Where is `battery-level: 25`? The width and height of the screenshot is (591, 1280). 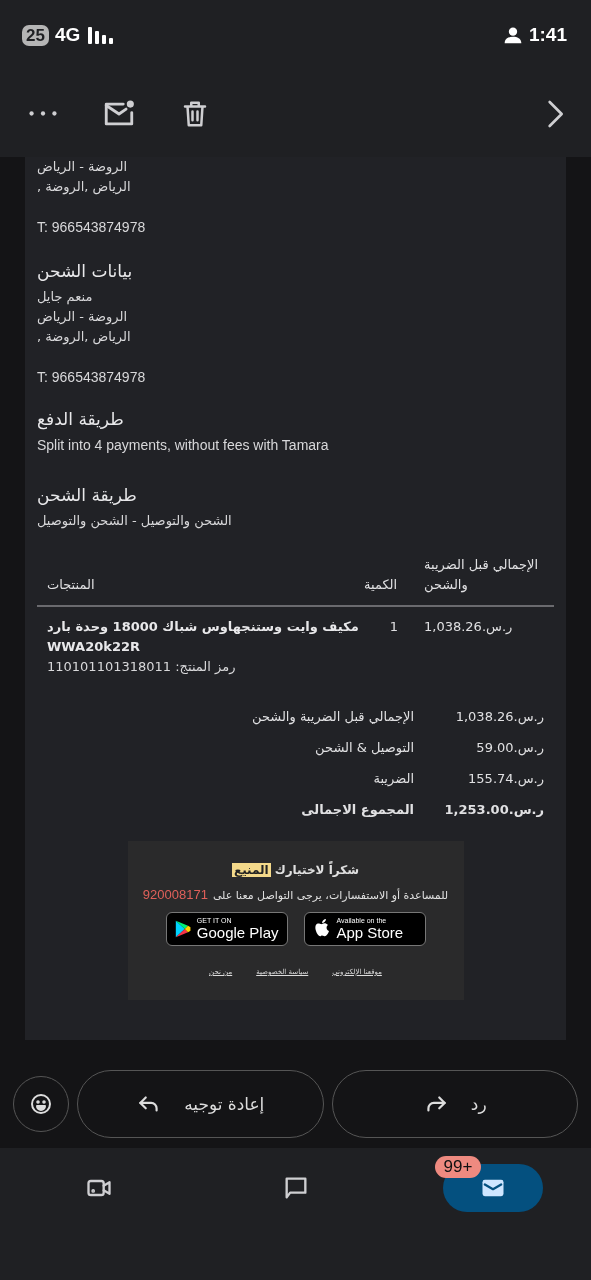 battery-level: 25 is located at coordinates (35, 35).